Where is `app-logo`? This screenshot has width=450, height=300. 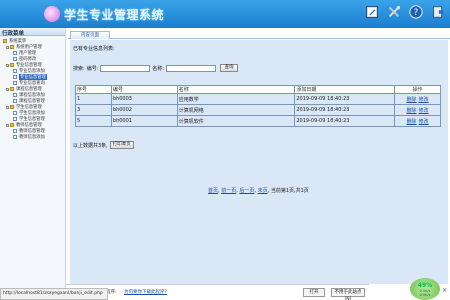 app-logo is located at coordinates (52, 14).